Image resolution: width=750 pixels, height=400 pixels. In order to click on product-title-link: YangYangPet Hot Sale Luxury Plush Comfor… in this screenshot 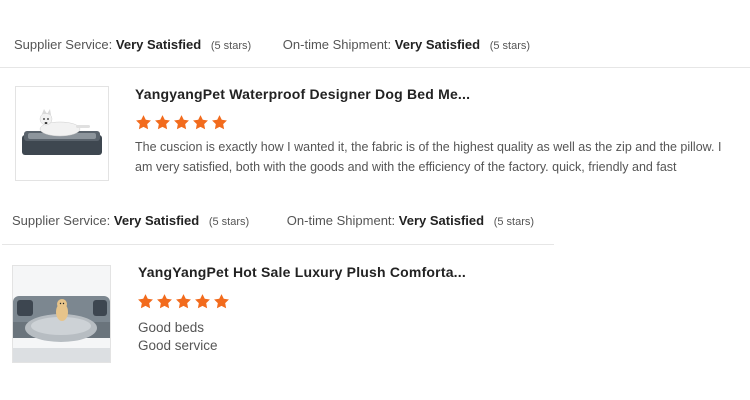, I will do `click(302, 272)`.